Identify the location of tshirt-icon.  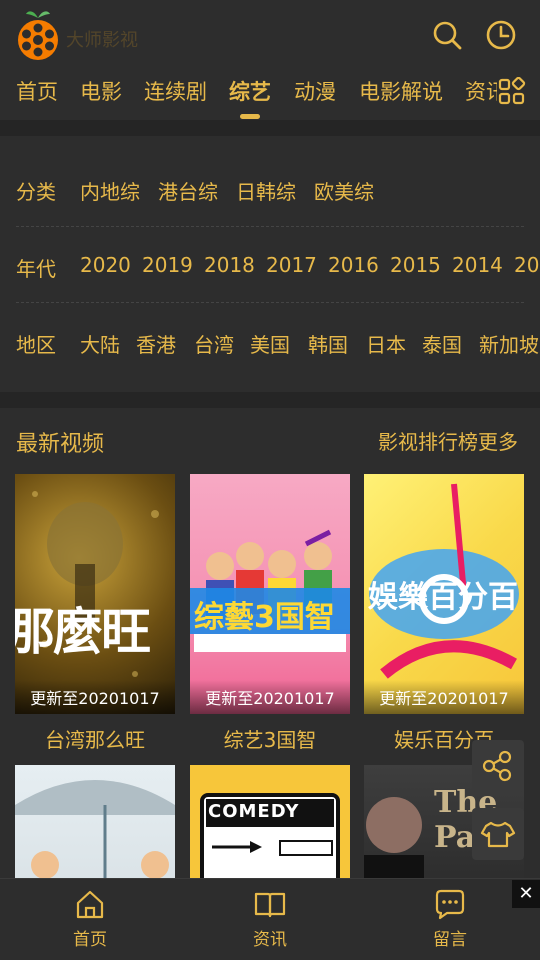
(498, 834).